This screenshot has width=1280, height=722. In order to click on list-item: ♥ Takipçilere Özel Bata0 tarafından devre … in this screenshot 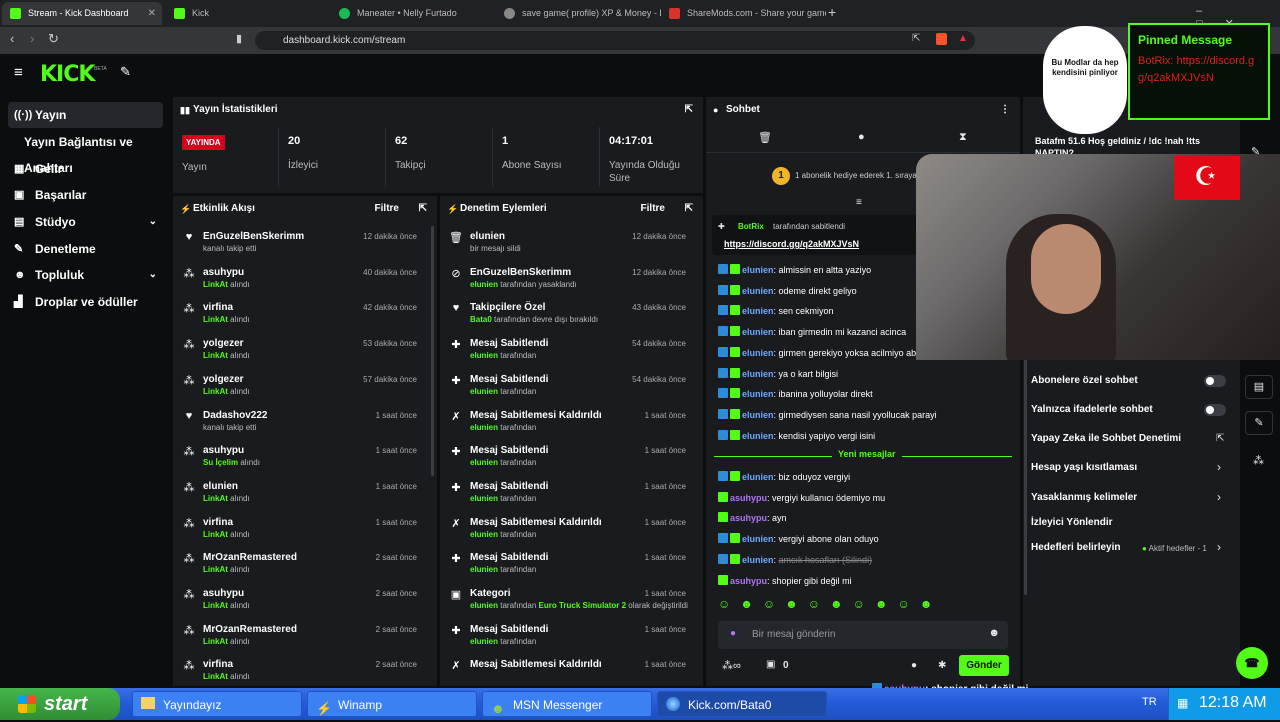, I will do `click(569, 316)`.